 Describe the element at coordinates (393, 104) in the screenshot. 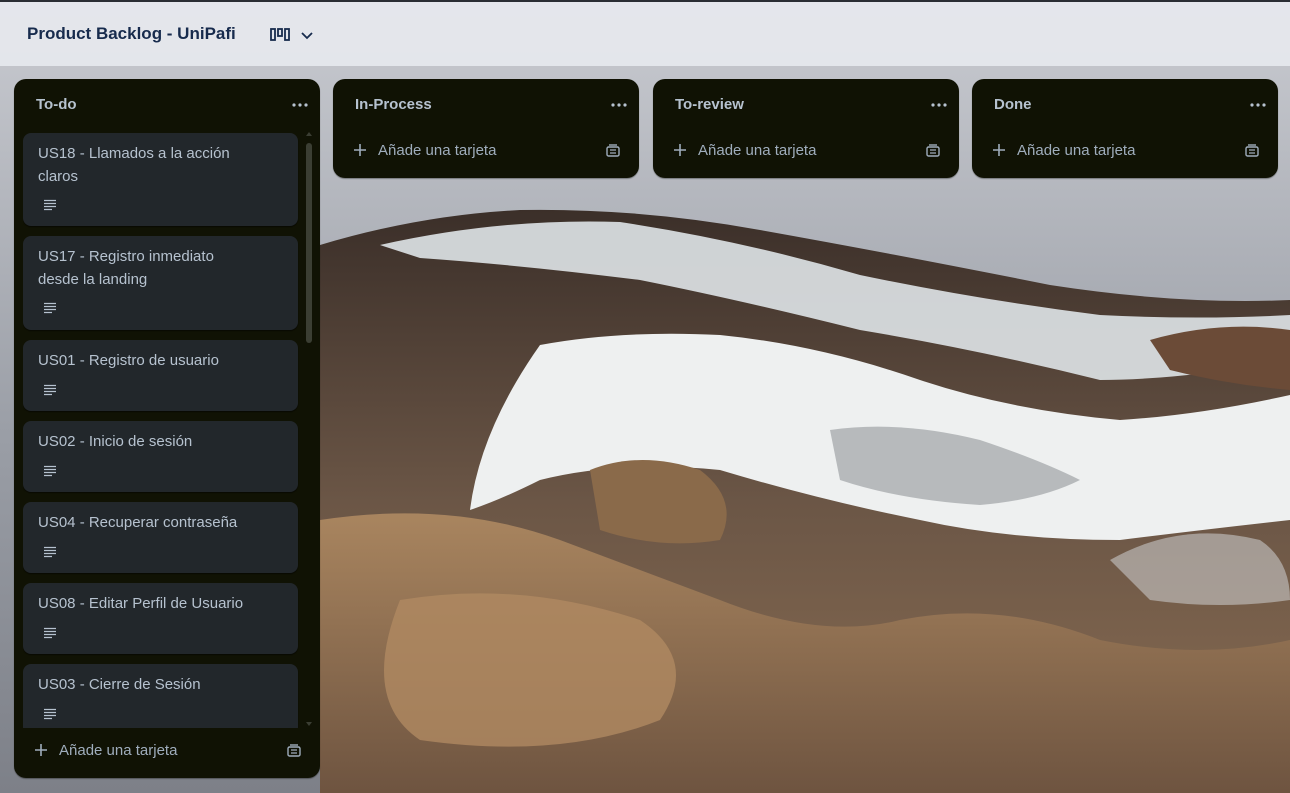

I see `list-title: In-Process` at that location.